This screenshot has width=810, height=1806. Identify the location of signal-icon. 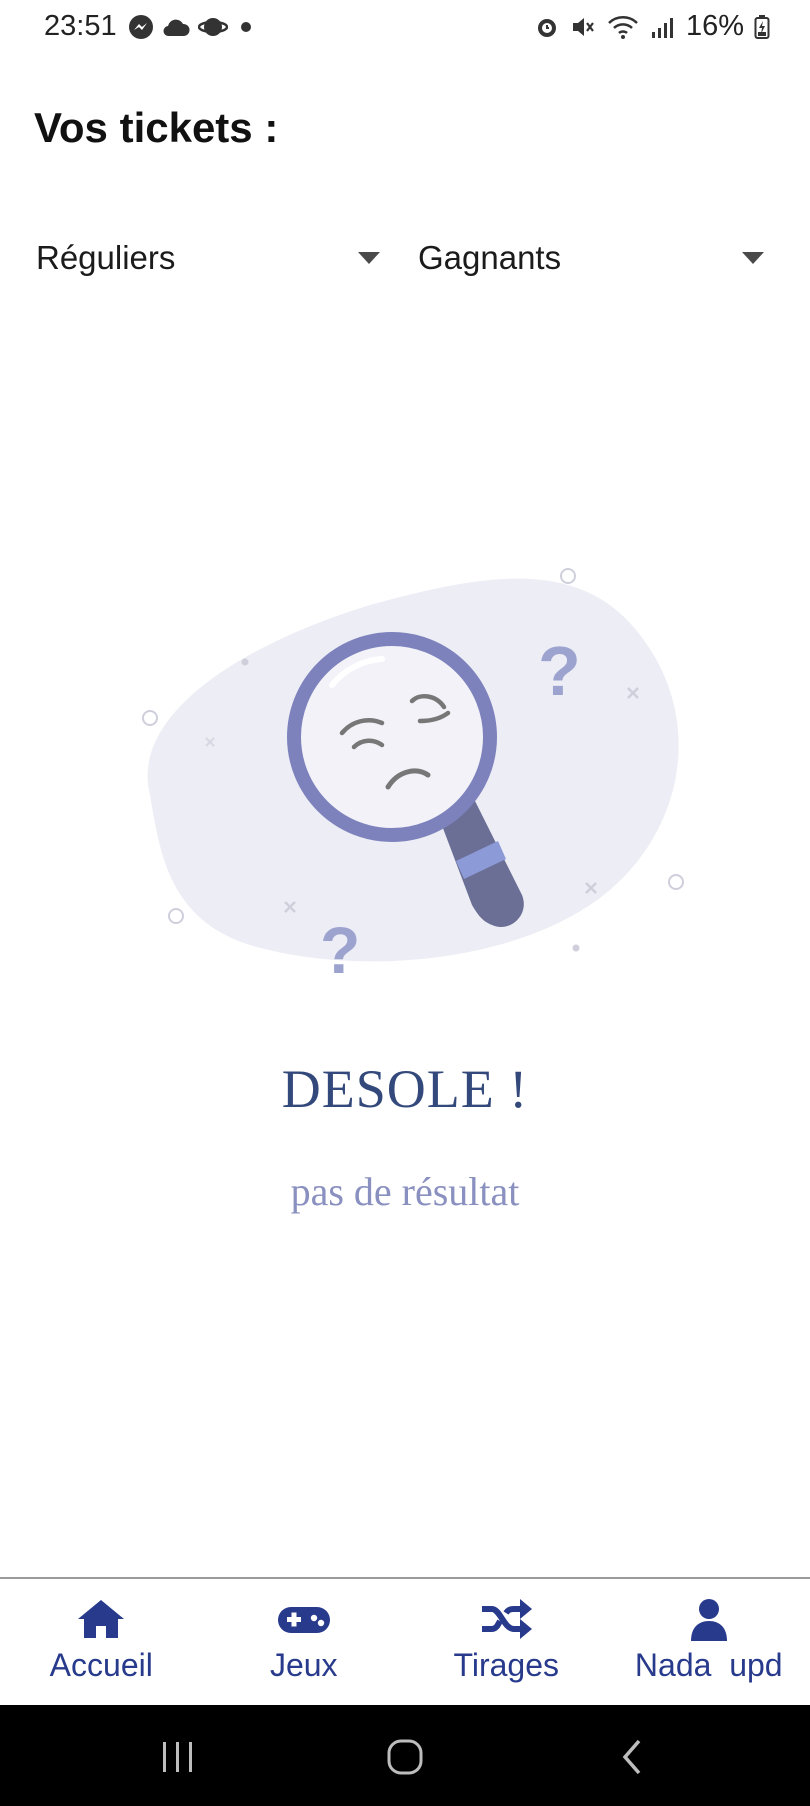
(662, 27).